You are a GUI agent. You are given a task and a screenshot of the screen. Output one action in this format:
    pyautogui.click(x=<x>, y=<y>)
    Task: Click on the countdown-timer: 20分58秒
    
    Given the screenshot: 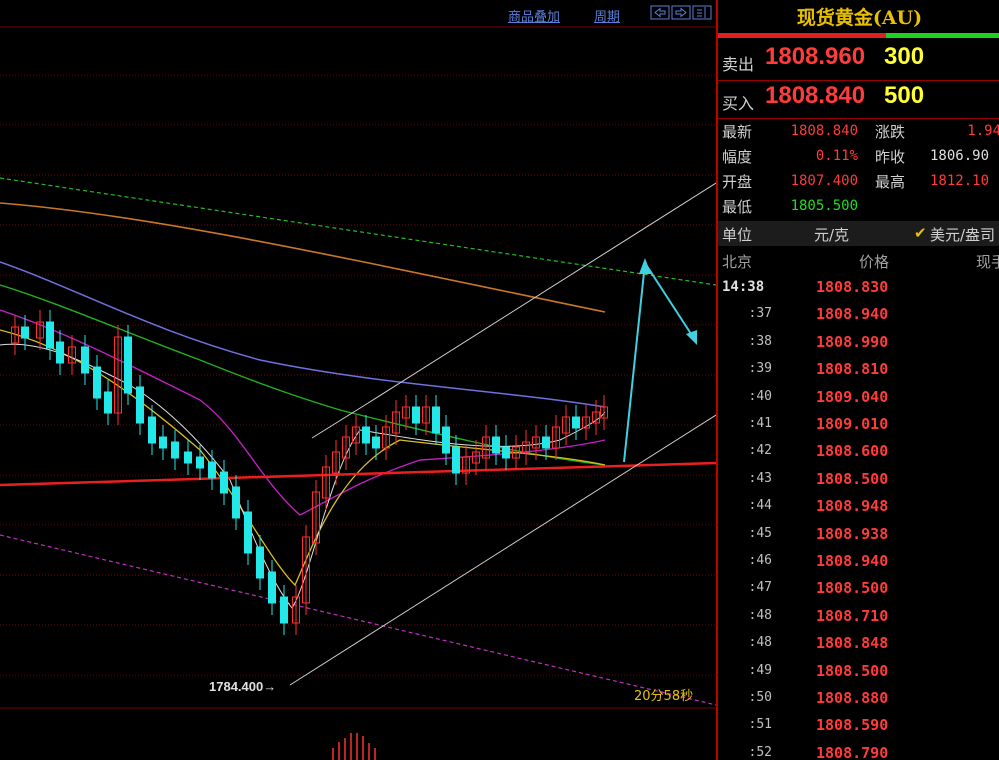 What is the action you would take?
    pyautogui.click(x=663, y=696)
    